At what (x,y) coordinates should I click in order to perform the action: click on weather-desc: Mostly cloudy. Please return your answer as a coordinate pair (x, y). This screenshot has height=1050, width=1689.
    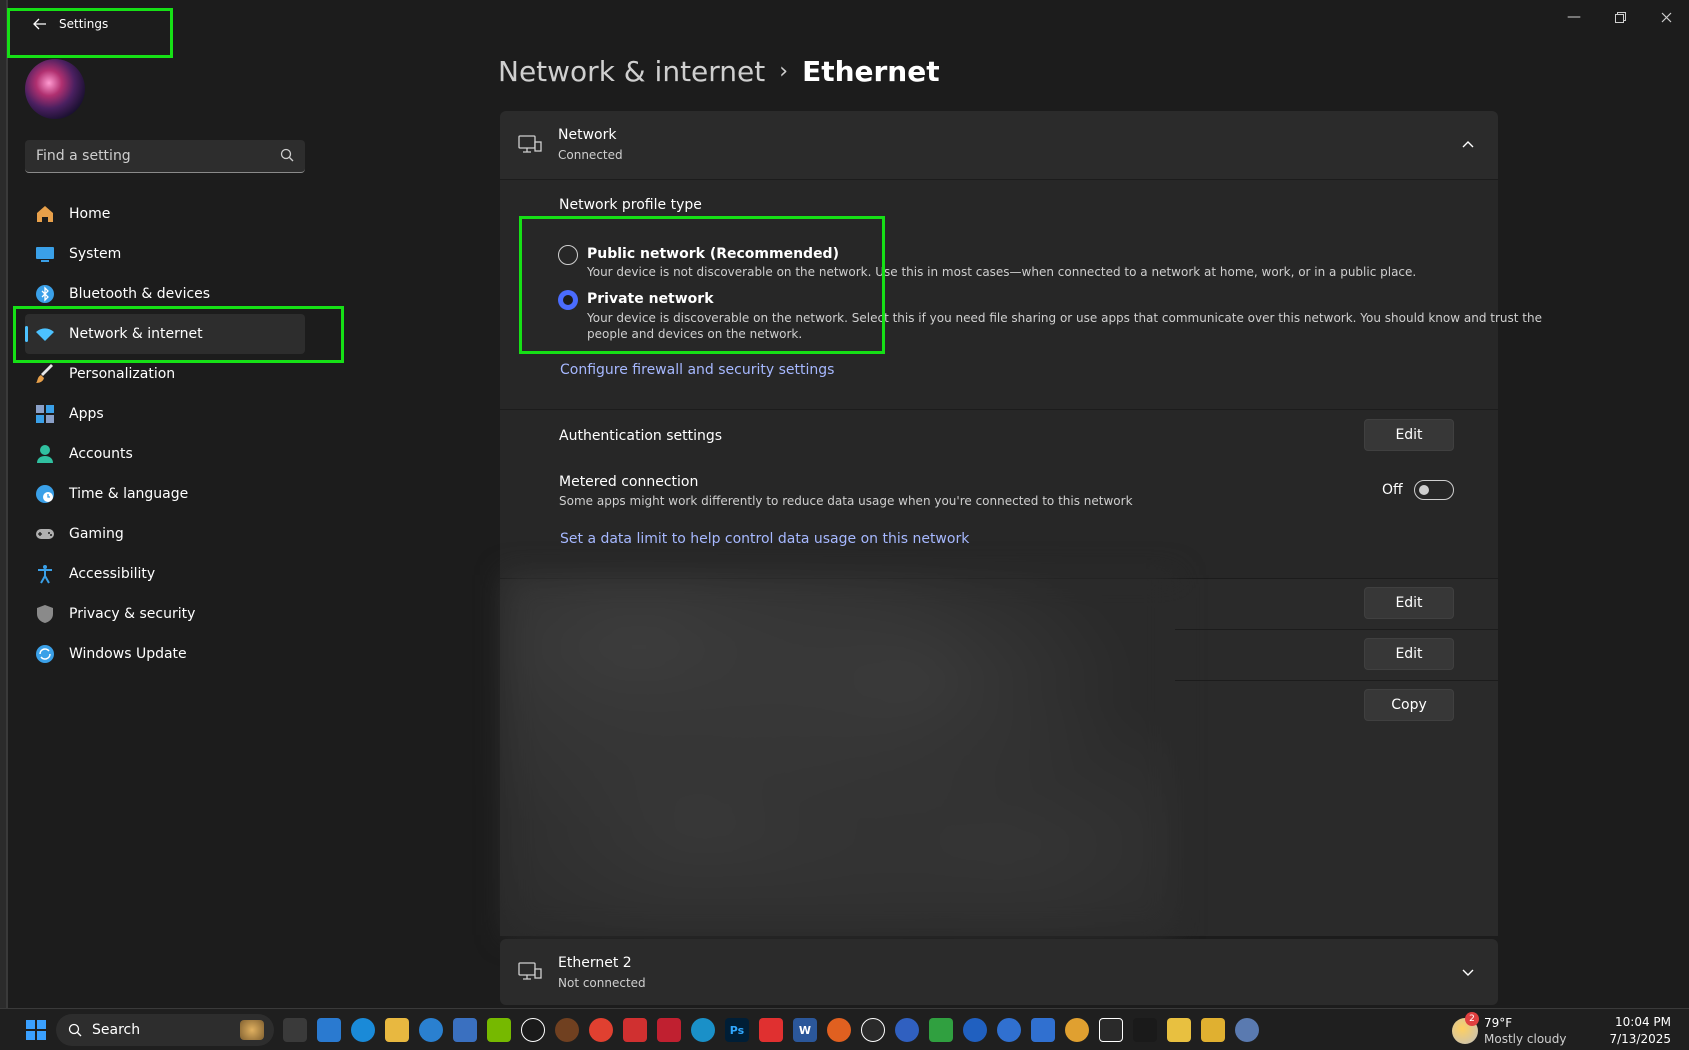
    Looking at the image, I should click on (1525, 1039).